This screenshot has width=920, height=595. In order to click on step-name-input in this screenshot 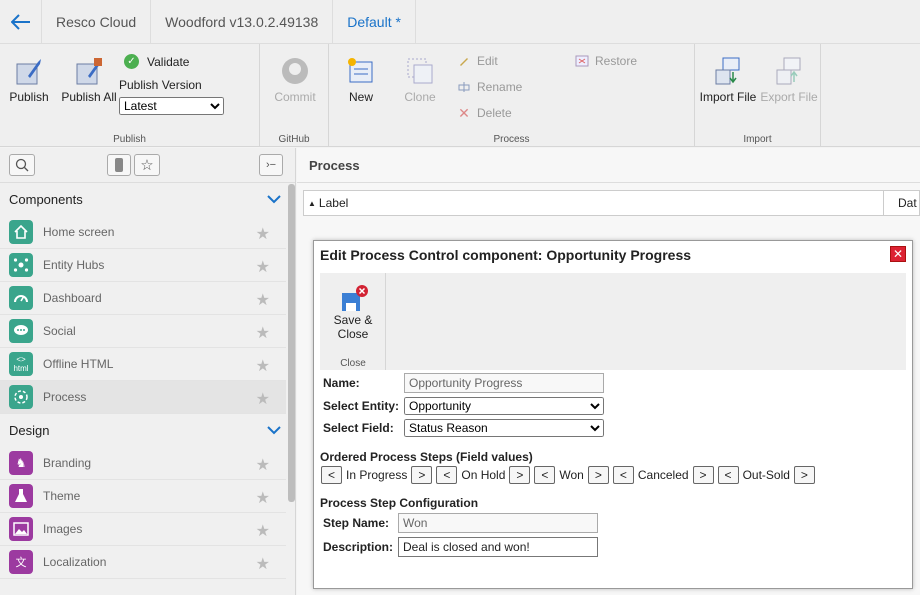, I will do `click(498, 523)`.